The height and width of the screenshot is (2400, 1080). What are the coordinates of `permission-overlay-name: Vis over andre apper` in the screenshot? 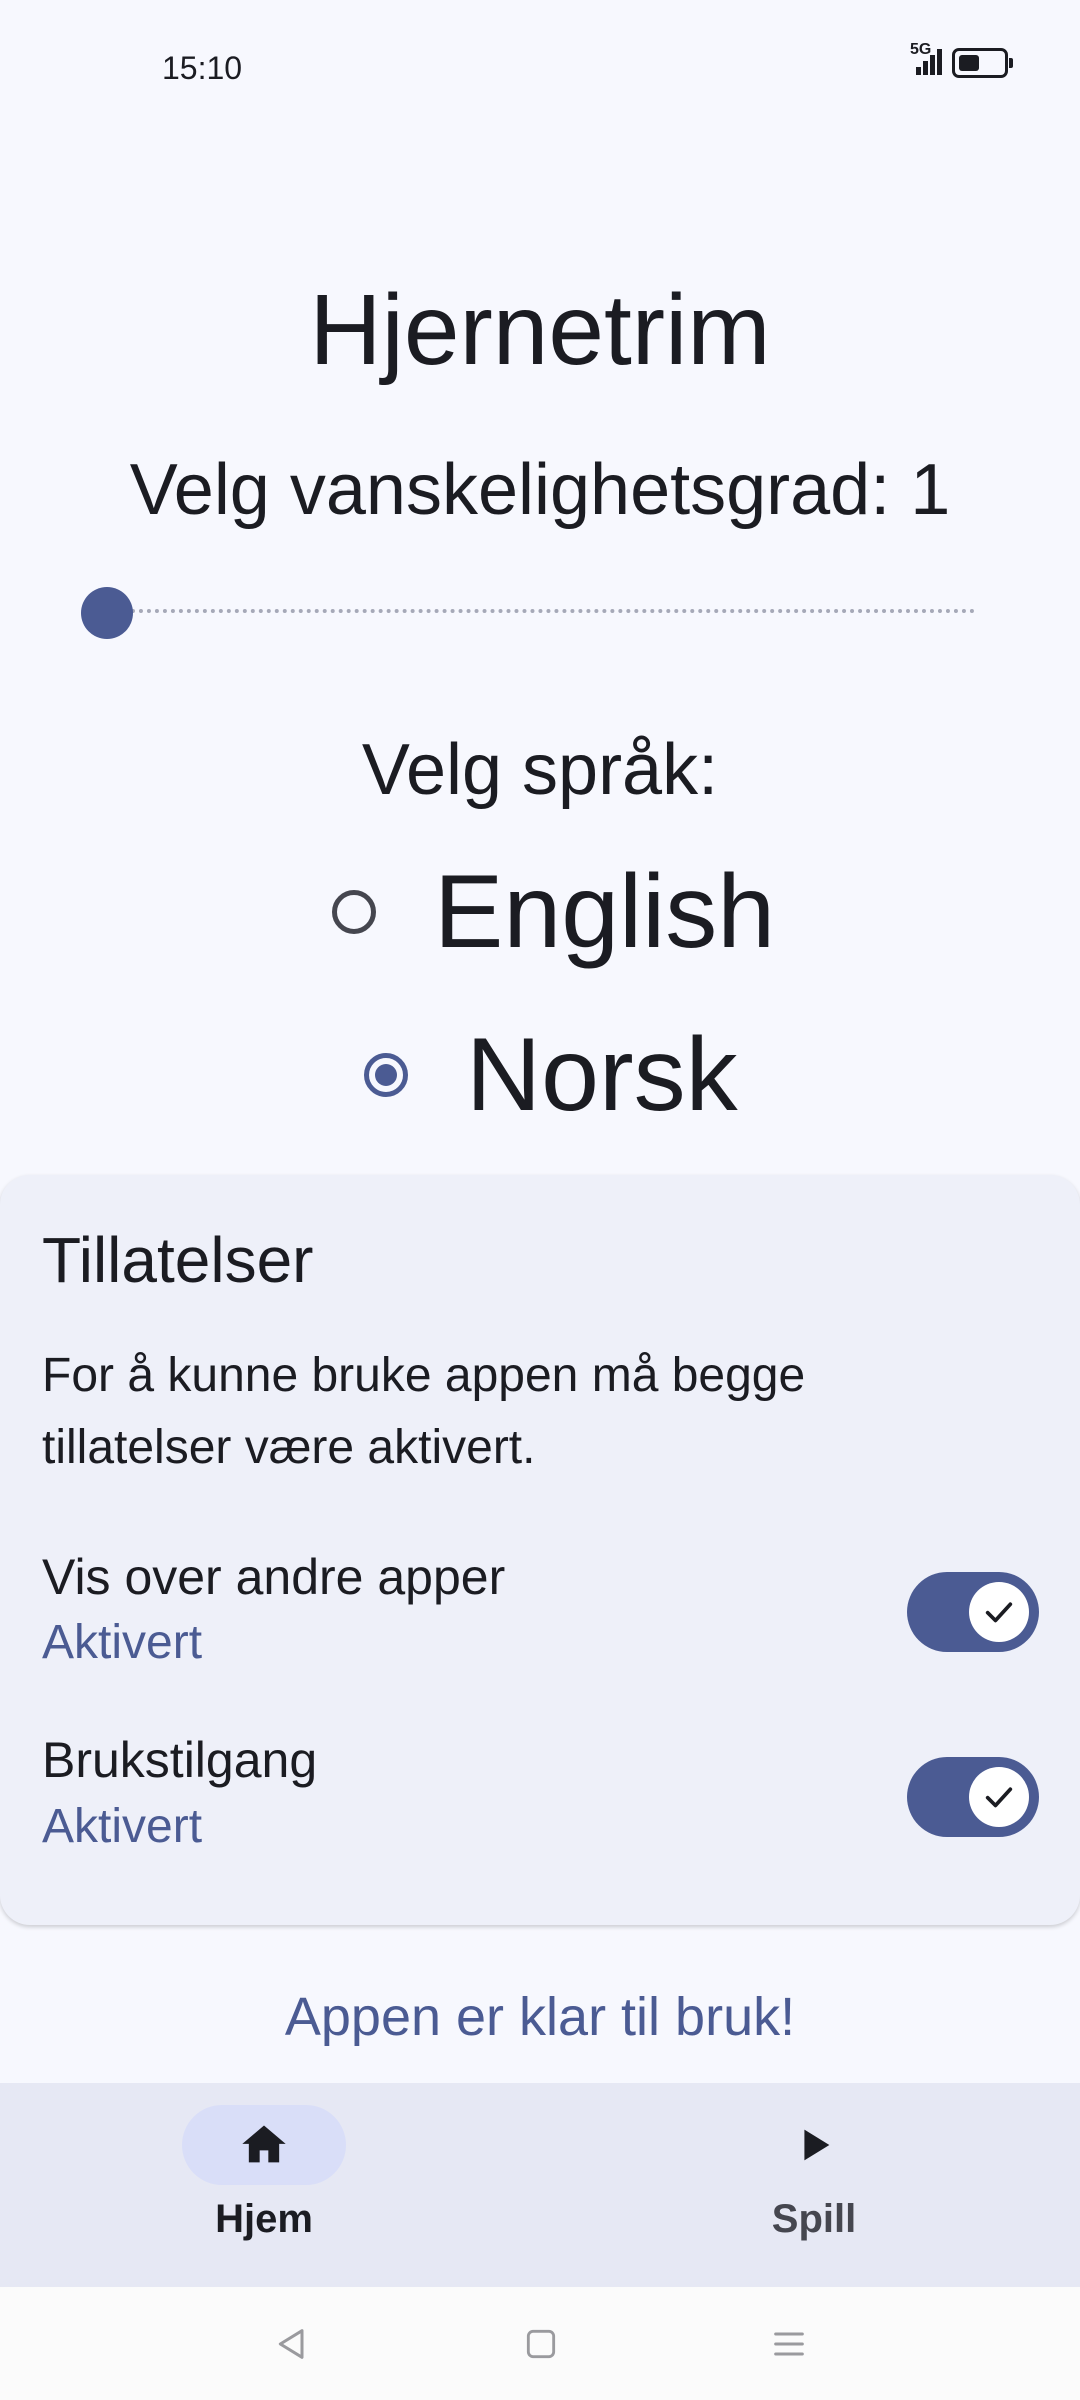 It's located at (274, 1577).